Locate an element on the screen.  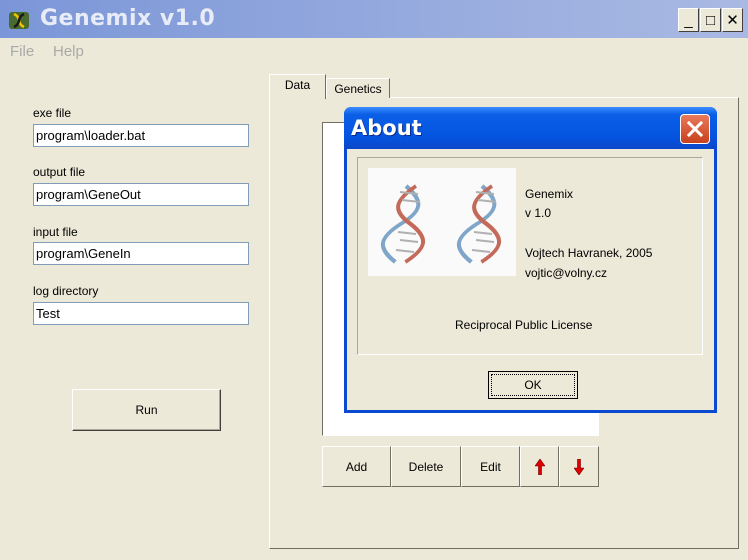
about-license: Reciprocal Public License is located at coordinates (524, 325).